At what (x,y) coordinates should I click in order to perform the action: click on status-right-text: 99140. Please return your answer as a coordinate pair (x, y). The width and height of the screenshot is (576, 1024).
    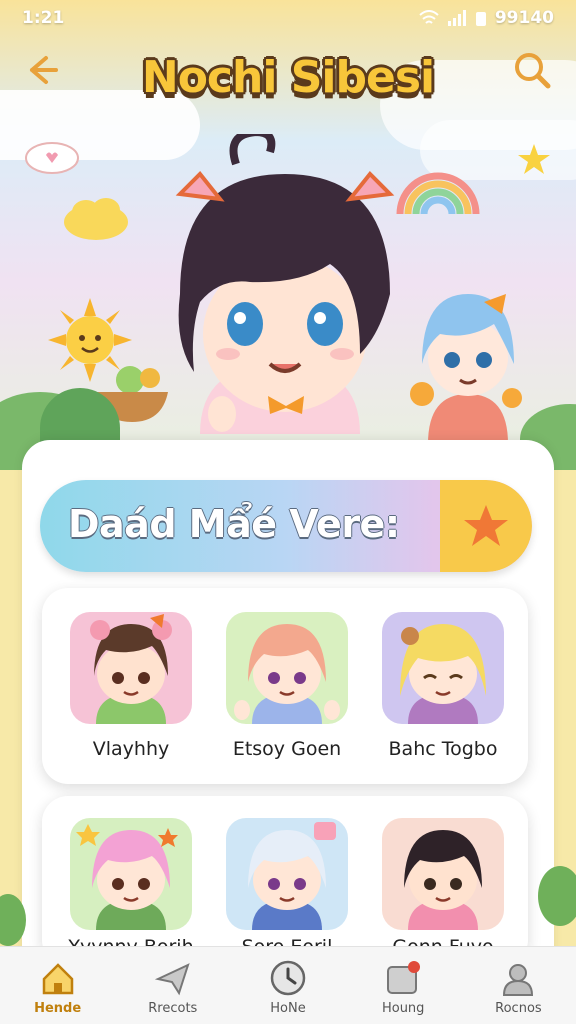
    Looking at the image, I should click on (524, 18).